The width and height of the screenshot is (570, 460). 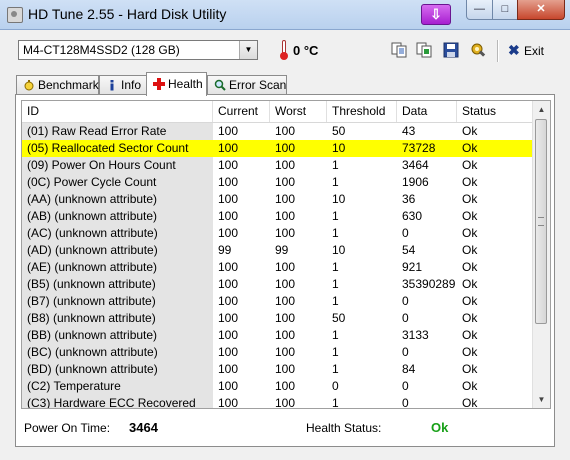 What do you see at coordinates (117, 250) in the screenshot?
I see `cell-id: (AD) (unknown attribute)` at bounding box center [117, 250].